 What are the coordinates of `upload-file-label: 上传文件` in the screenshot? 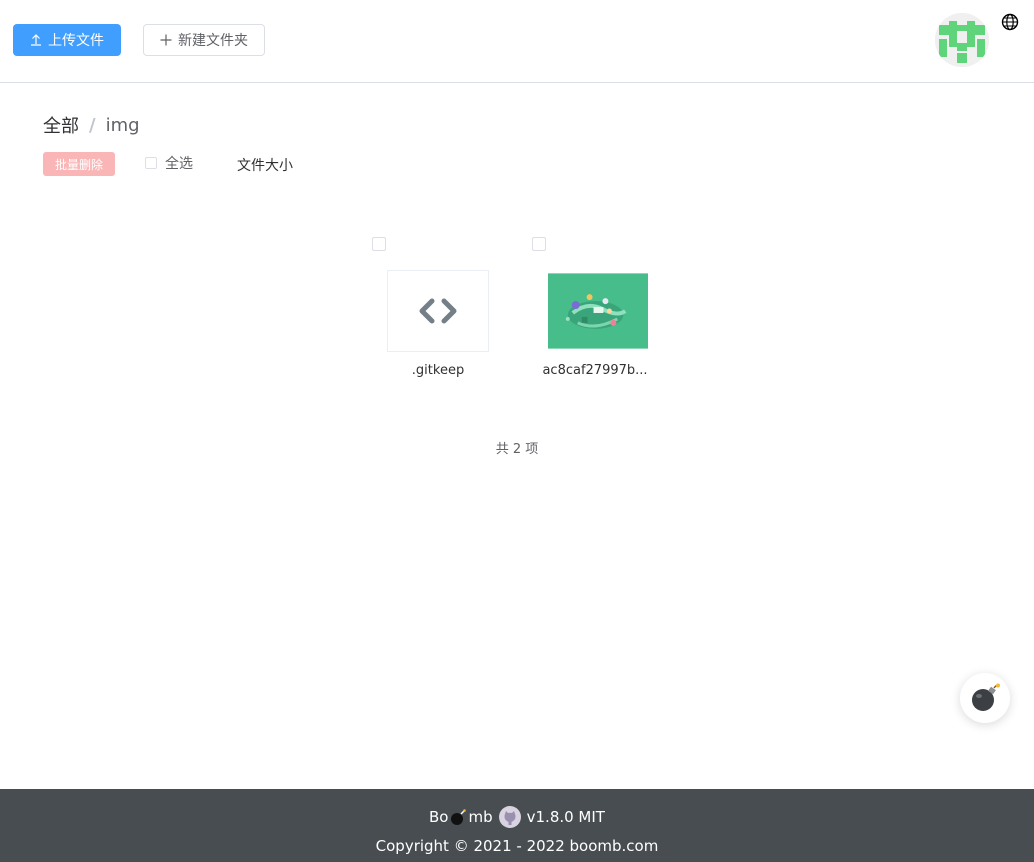 It's located at (76, 41).